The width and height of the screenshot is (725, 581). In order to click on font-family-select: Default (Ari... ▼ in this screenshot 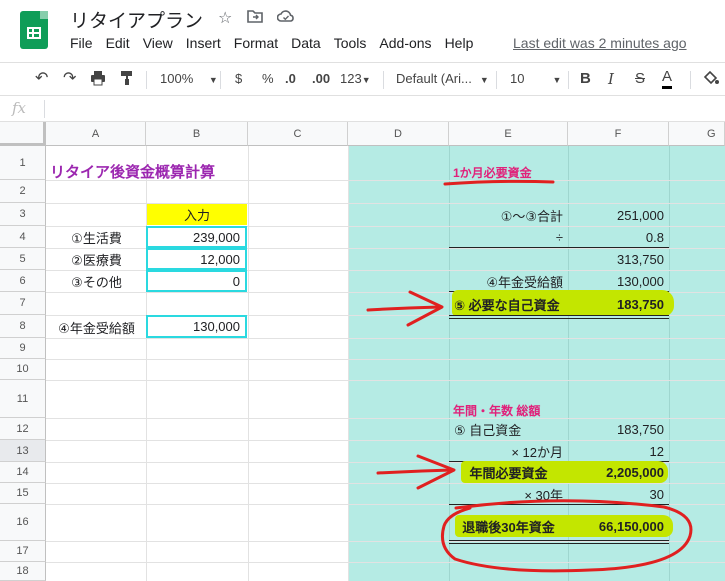, I will do `click(442, 78)`.